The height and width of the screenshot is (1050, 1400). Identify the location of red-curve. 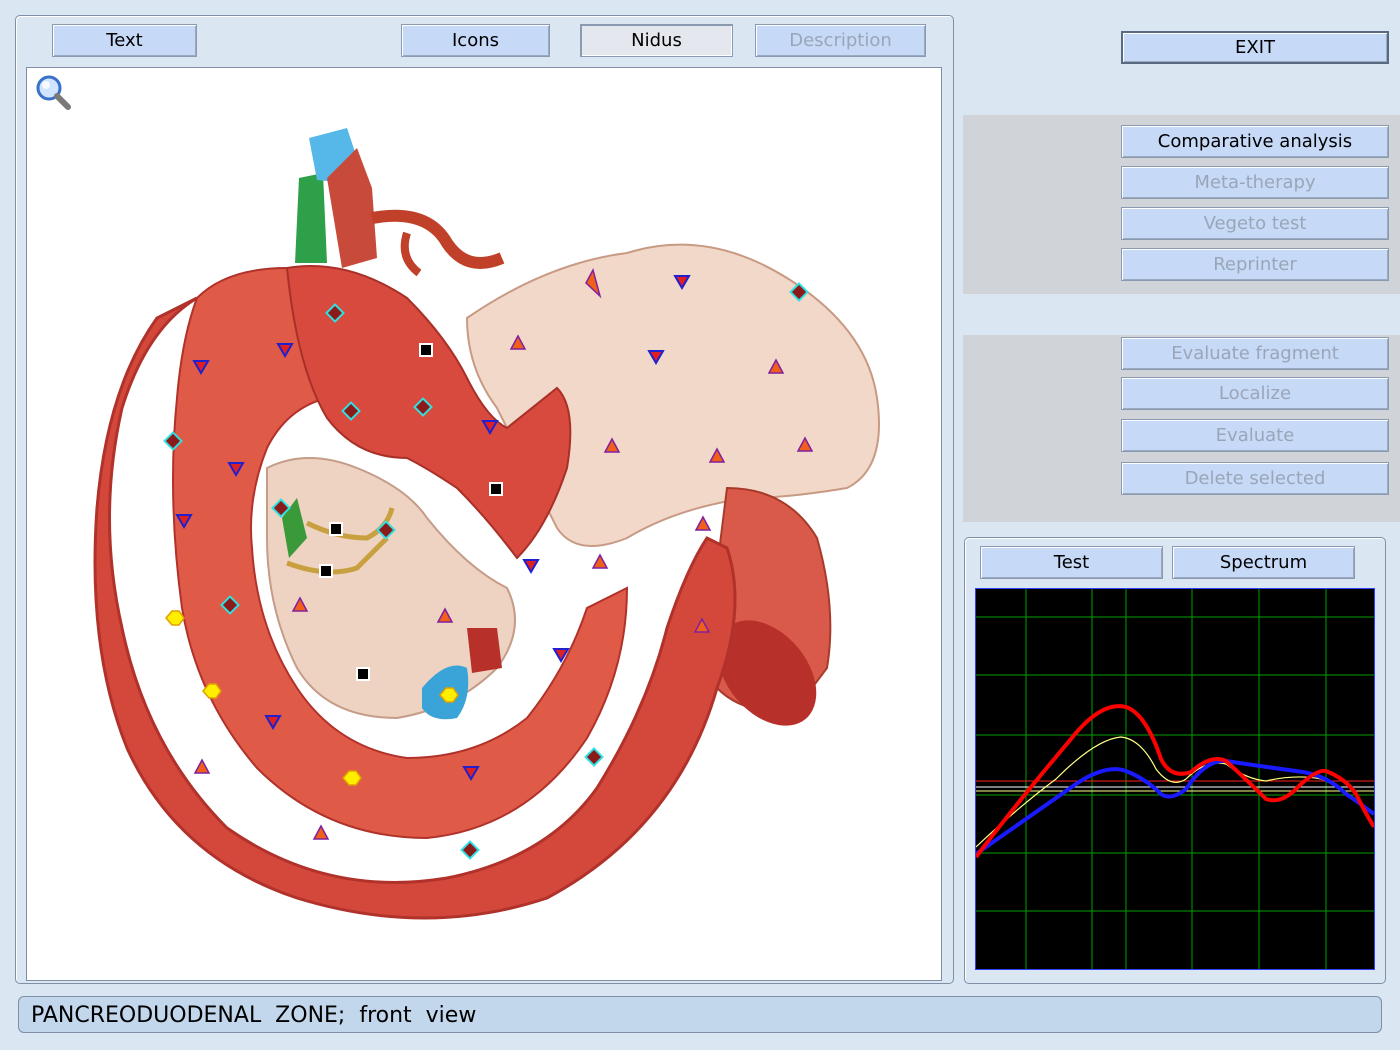
(1175, 781).